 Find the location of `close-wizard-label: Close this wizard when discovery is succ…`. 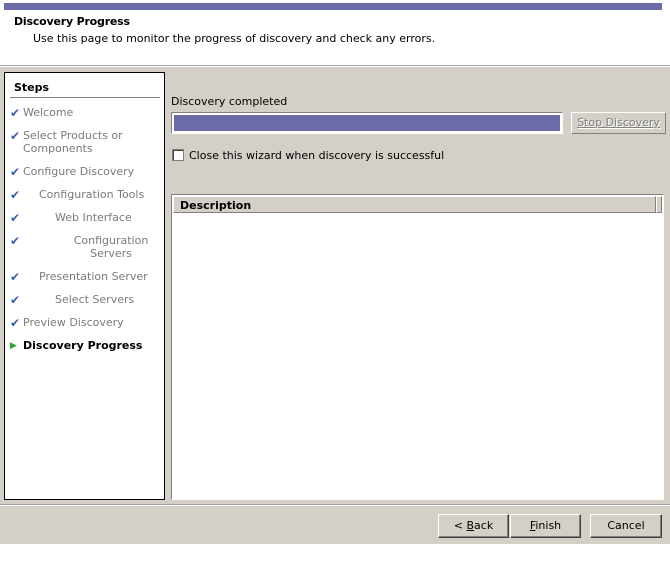

close-wizard-label: Close this wizard when discovery is succ… is located at coordinates (316, 155).